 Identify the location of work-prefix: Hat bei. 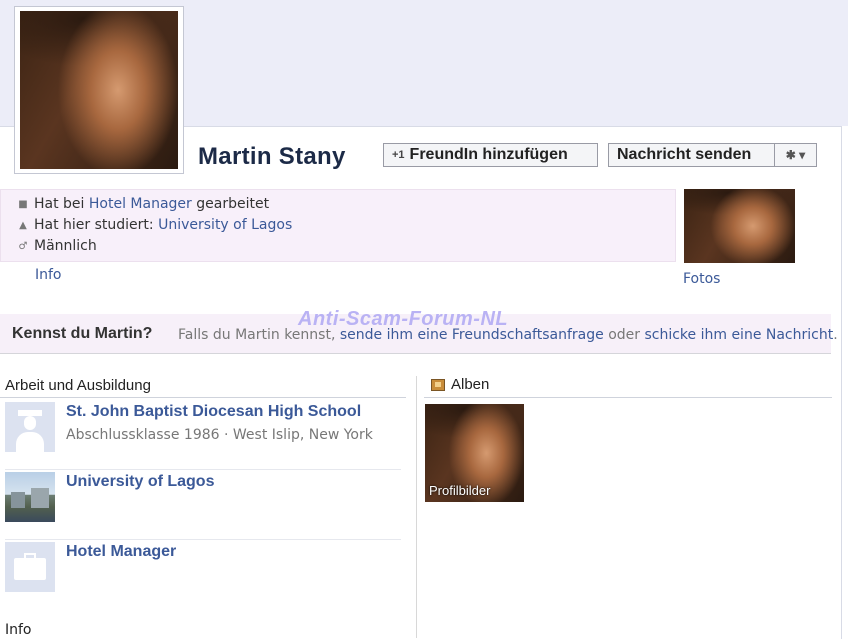
(59, 204).